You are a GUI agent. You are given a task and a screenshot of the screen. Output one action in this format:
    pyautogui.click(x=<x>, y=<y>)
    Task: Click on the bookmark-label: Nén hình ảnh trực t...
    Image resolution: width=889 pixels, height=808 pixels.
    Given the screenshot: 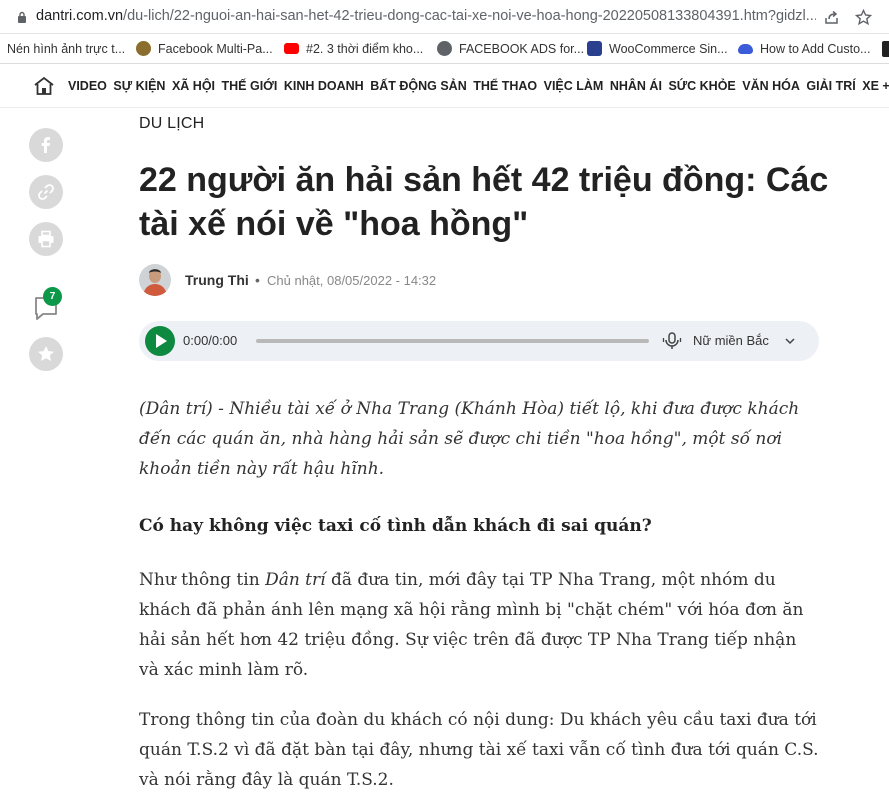 What is the action you would take?
    pyautogui.click(x=66, y=49)
    